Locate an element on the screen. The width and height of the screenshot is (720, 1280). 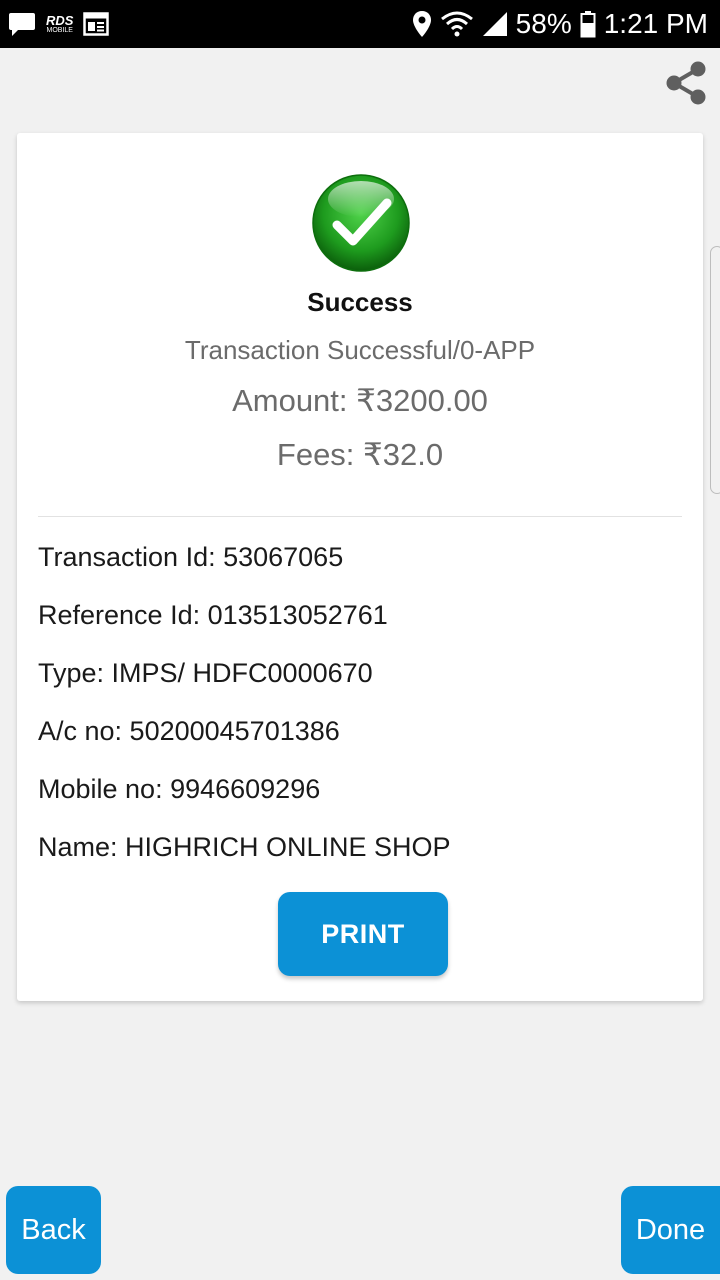
status-title: Success is located at coordinates (360, 302).